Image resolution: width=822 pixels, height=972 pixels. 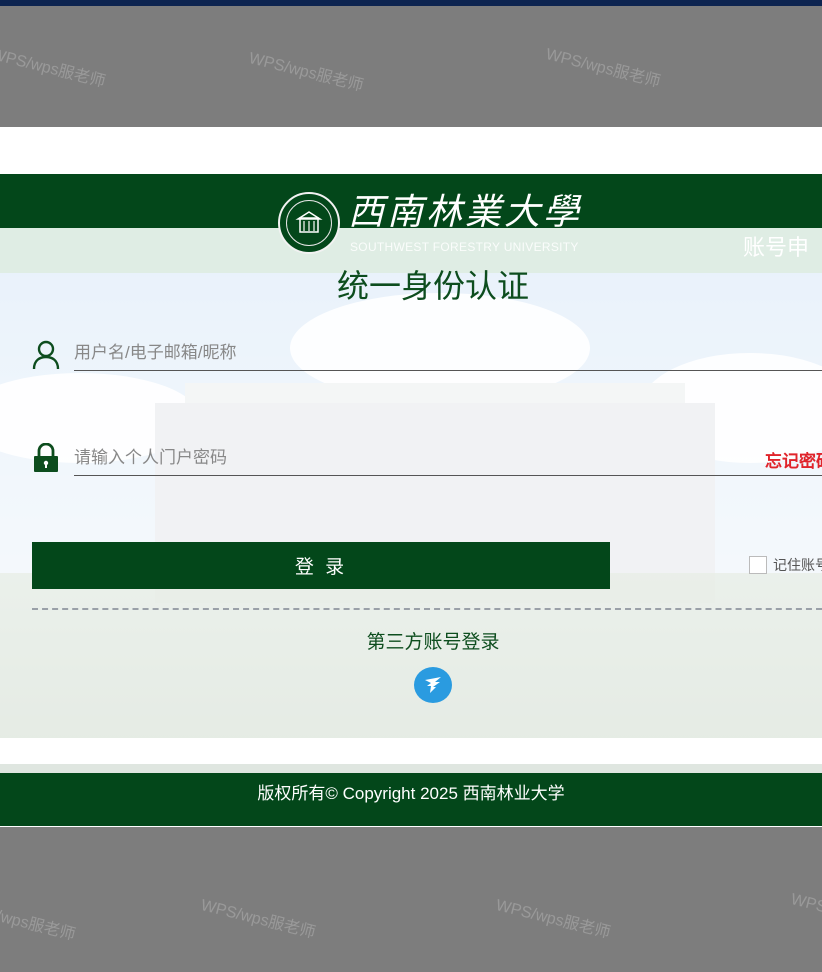 I want to click on remember-checkbox, so click(x=758, y=565).